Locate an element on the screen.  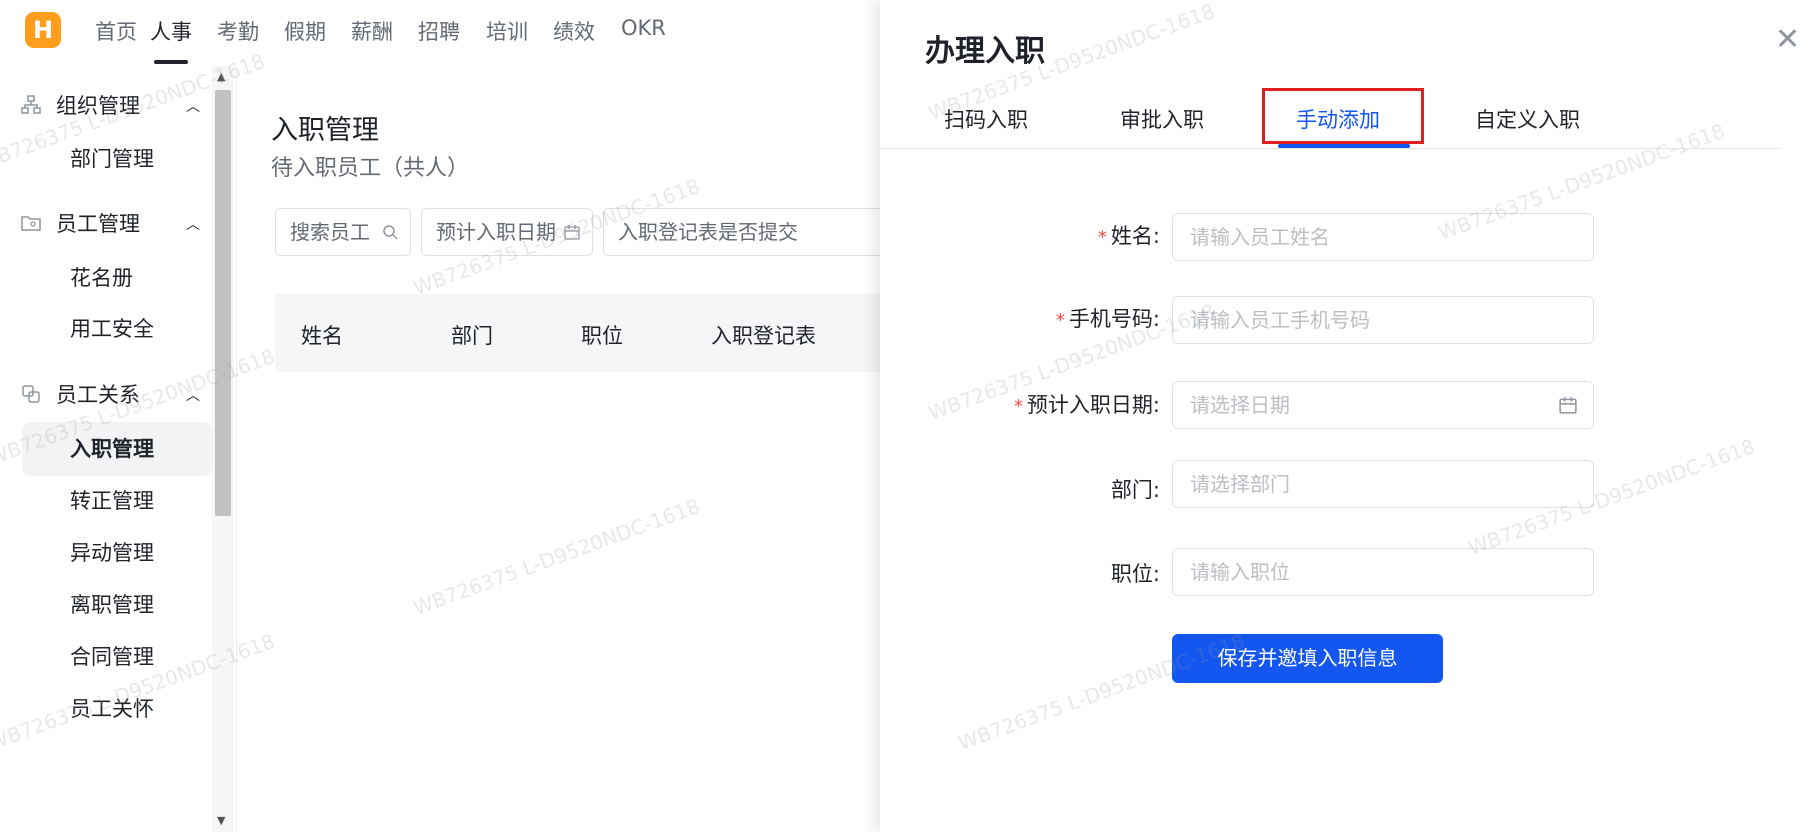
sidebar-item-work-safety: 用工安全 is located at coordinates (117, 329).